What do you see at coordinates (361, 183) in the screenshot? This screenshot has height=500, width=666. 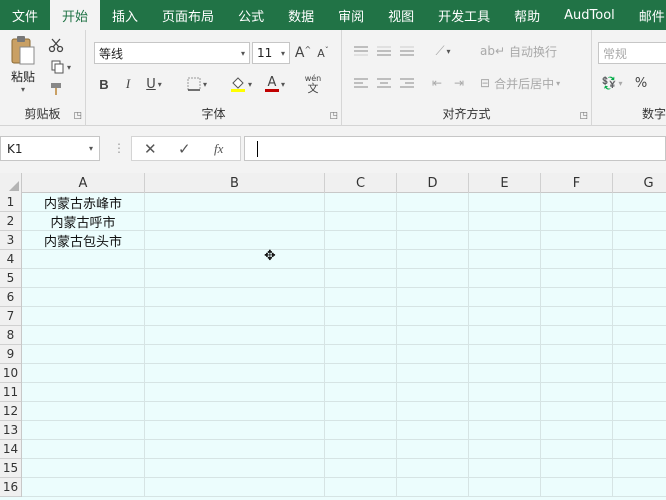 I see `column-header-c: C` at bounding box center [361, 183].